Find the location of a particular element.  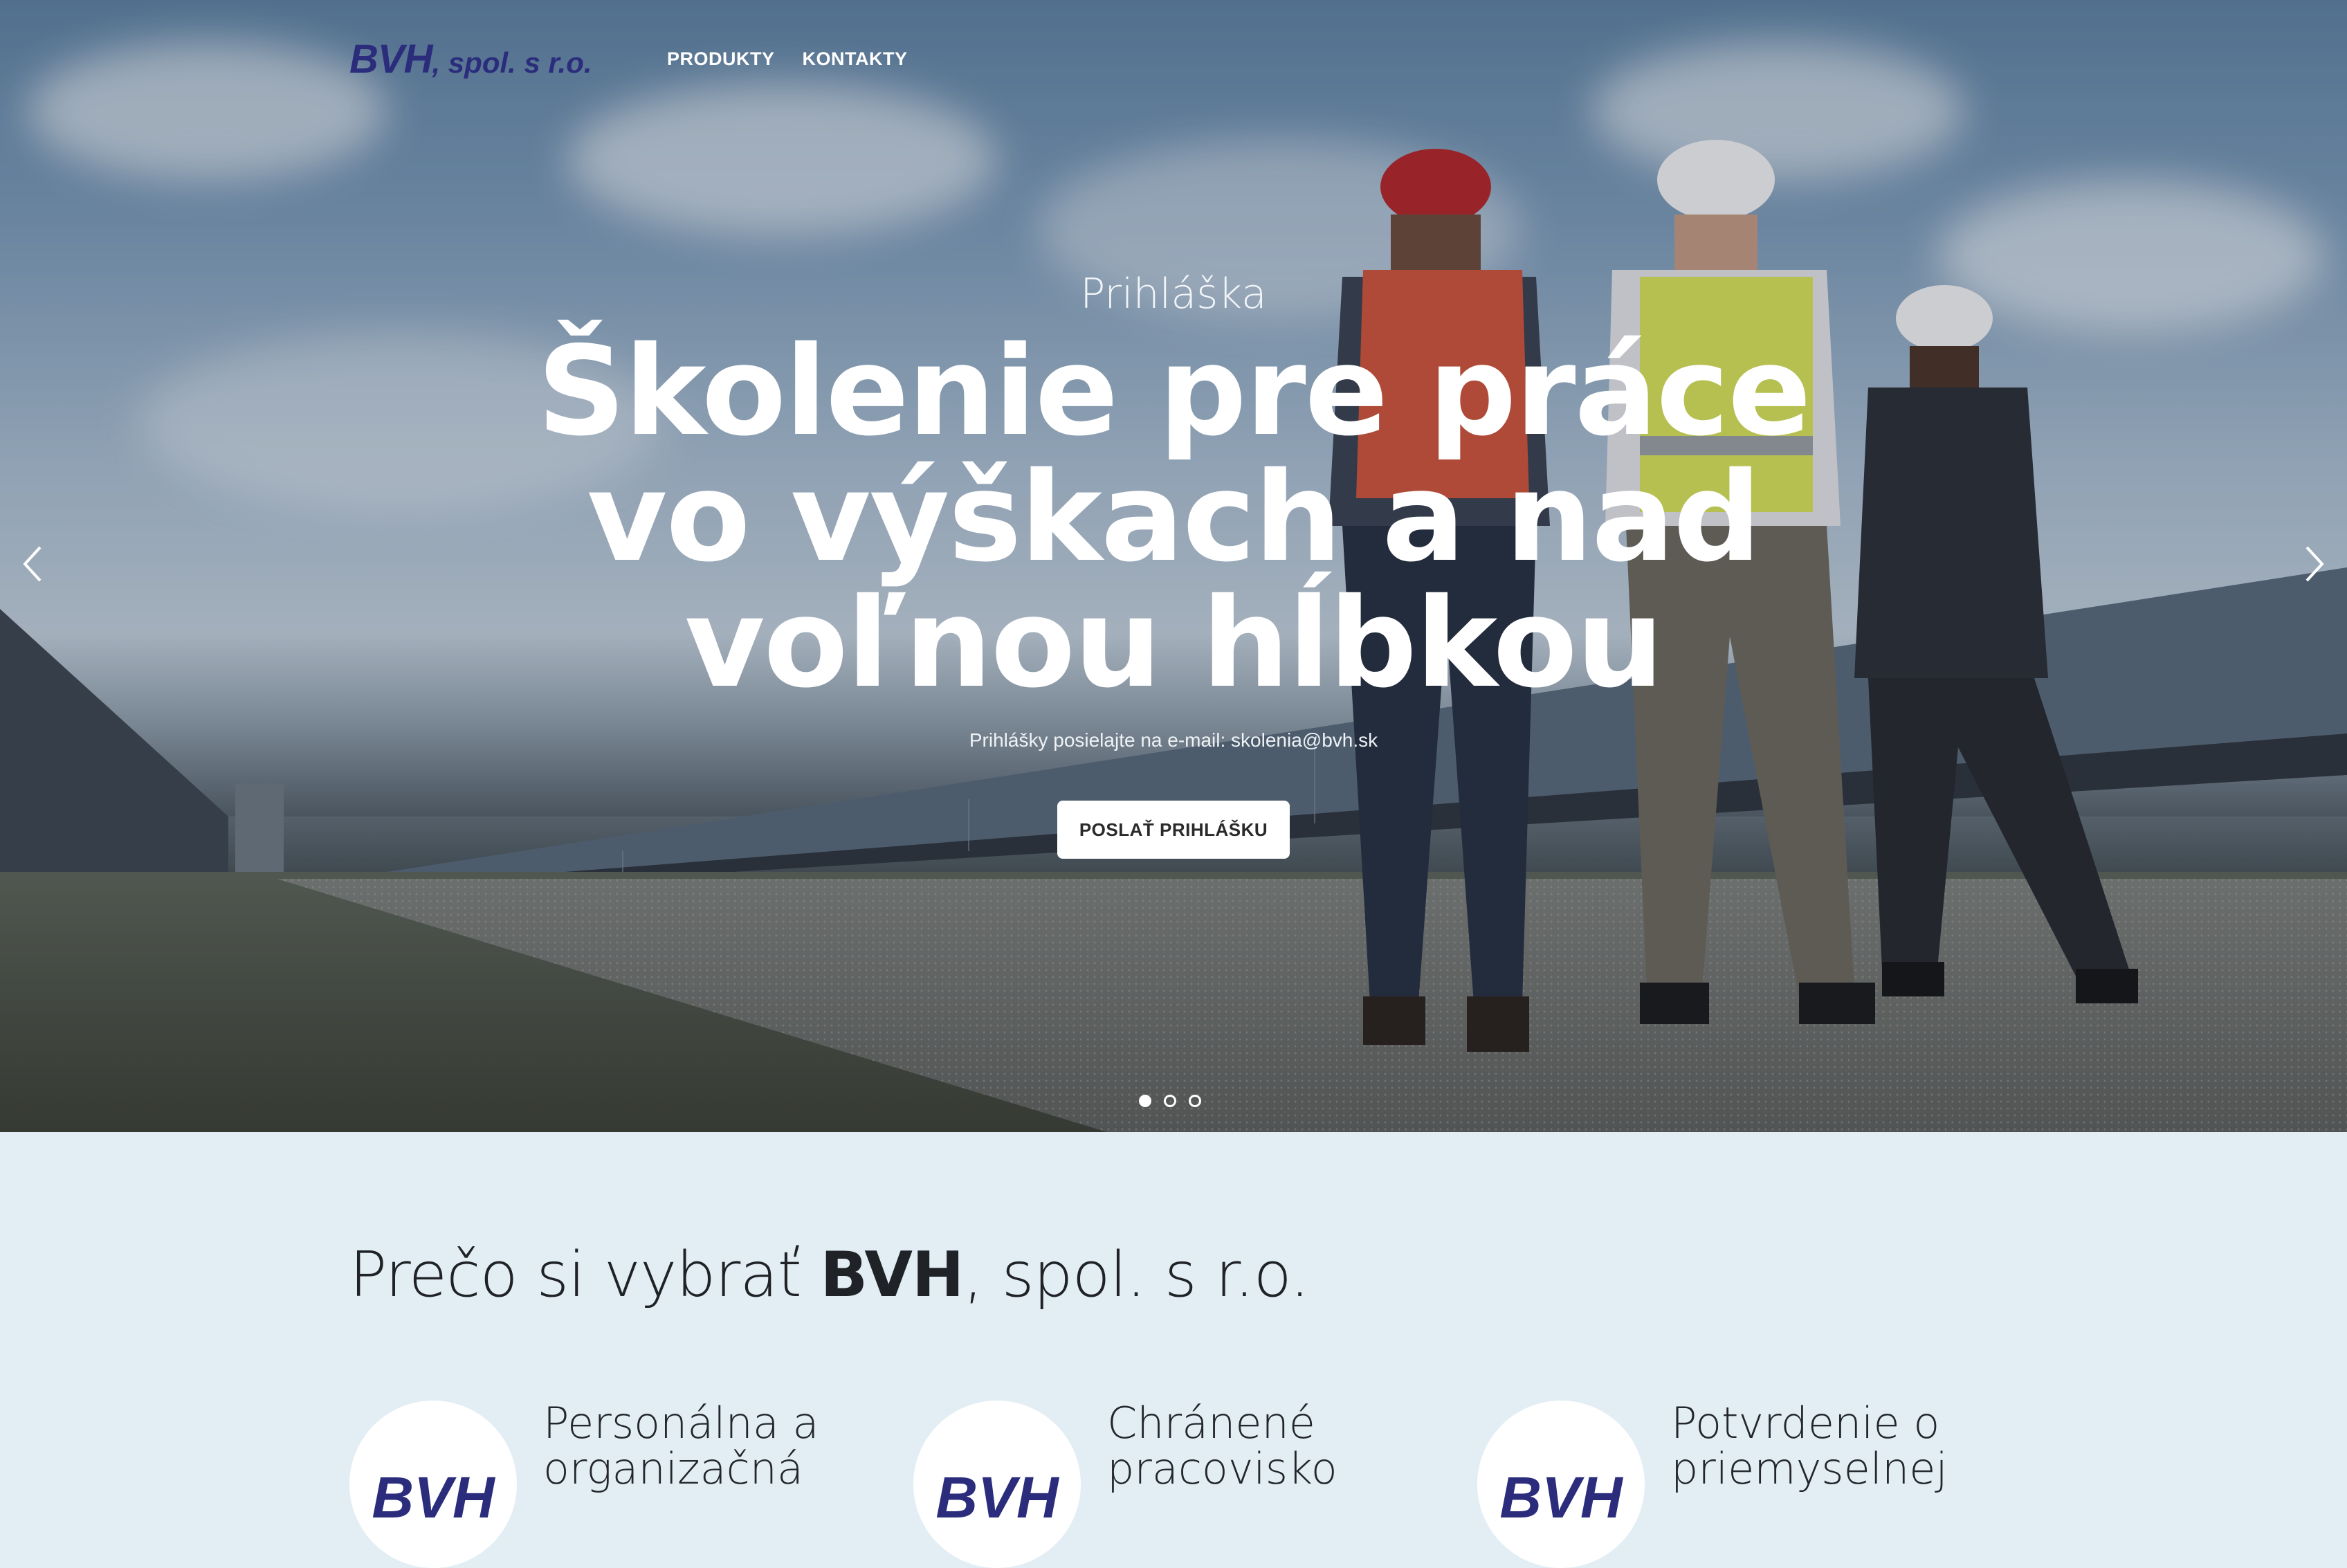

chevron-left-icon is located at coordinates (32, 564).